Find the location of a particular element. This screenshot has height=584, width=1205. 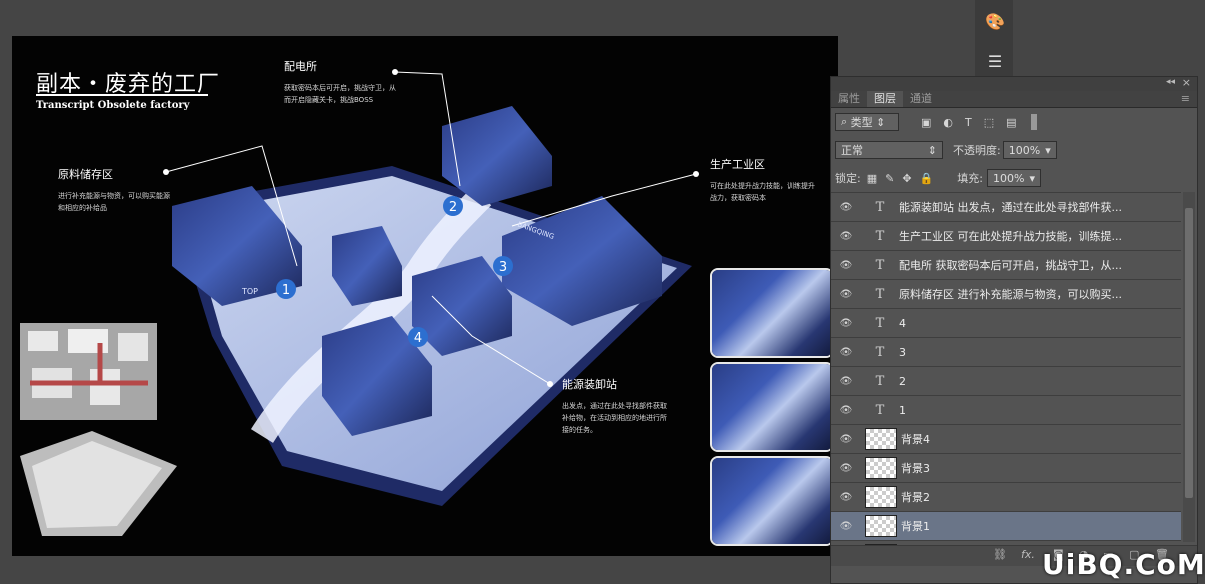

type-filter-icon: T is located at coordinates (968, 122).